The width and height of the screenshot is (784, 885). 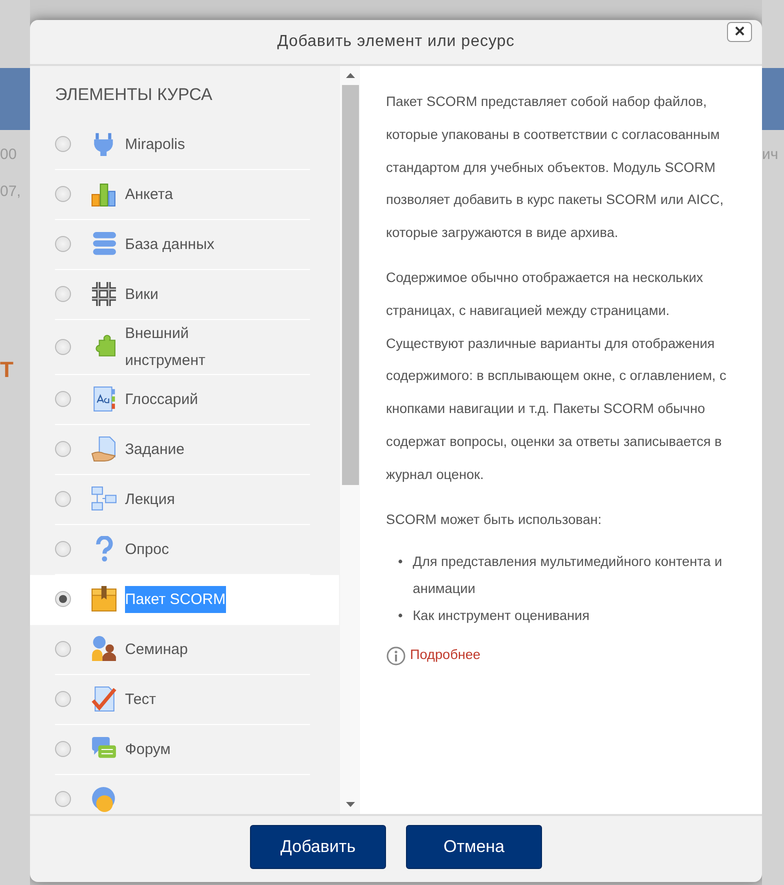 What do you see at coordinates (11, 192) in the screenshot?
I see `background-text: 07,` at bounding box center [11, 192].